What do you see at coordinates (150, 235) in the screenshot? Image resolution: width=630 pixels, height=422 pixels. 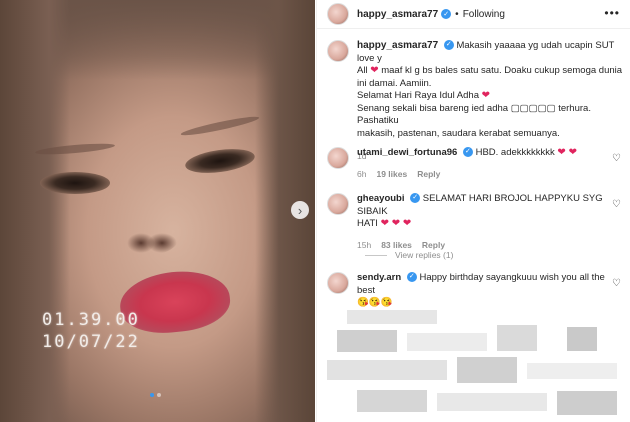 I see `photo-nose` at bounding box center [150, 235].